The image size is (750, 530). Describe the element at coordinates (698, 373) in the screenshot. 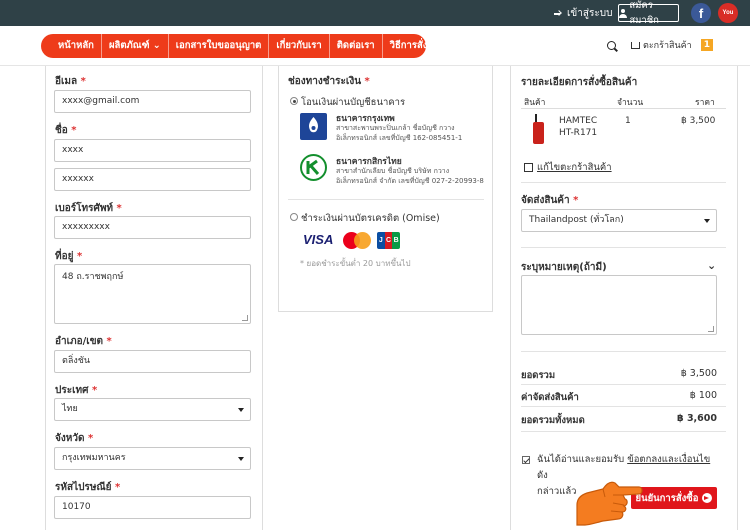

I see `subtotal-value: ฿ 3,500` at that location.